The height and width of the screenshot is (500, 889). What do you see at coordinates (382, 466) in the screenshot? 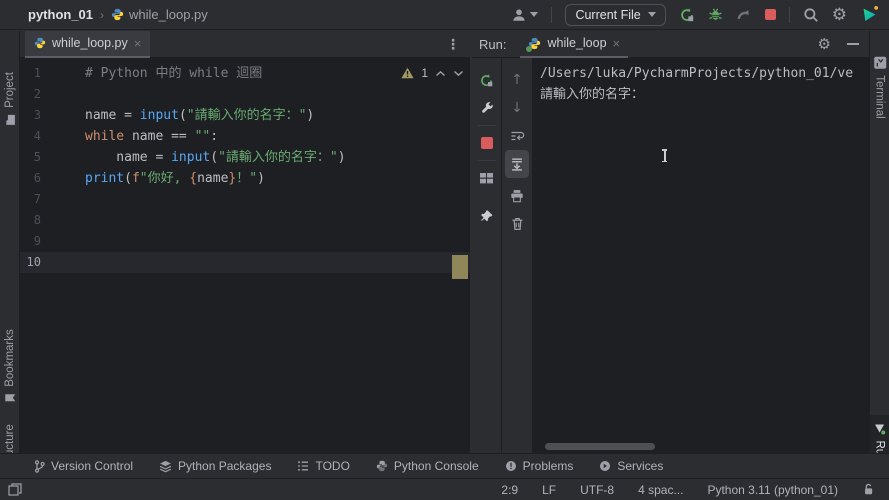
I see `python-icon` at bounding box center [382, 466].